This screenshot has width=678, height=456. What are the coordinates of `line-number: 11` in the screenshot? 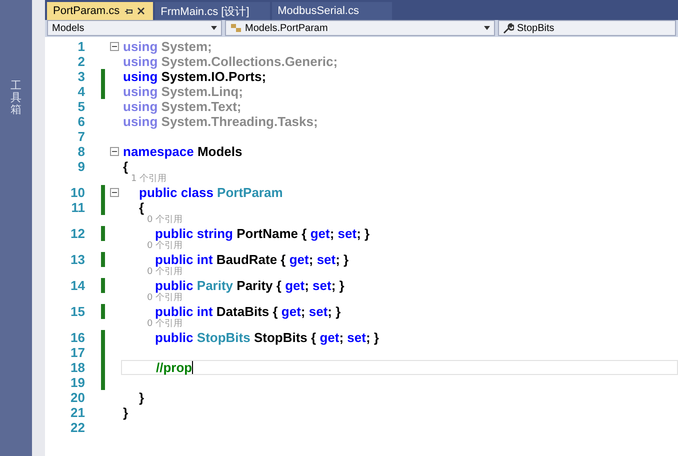 It's located at (77, 207).